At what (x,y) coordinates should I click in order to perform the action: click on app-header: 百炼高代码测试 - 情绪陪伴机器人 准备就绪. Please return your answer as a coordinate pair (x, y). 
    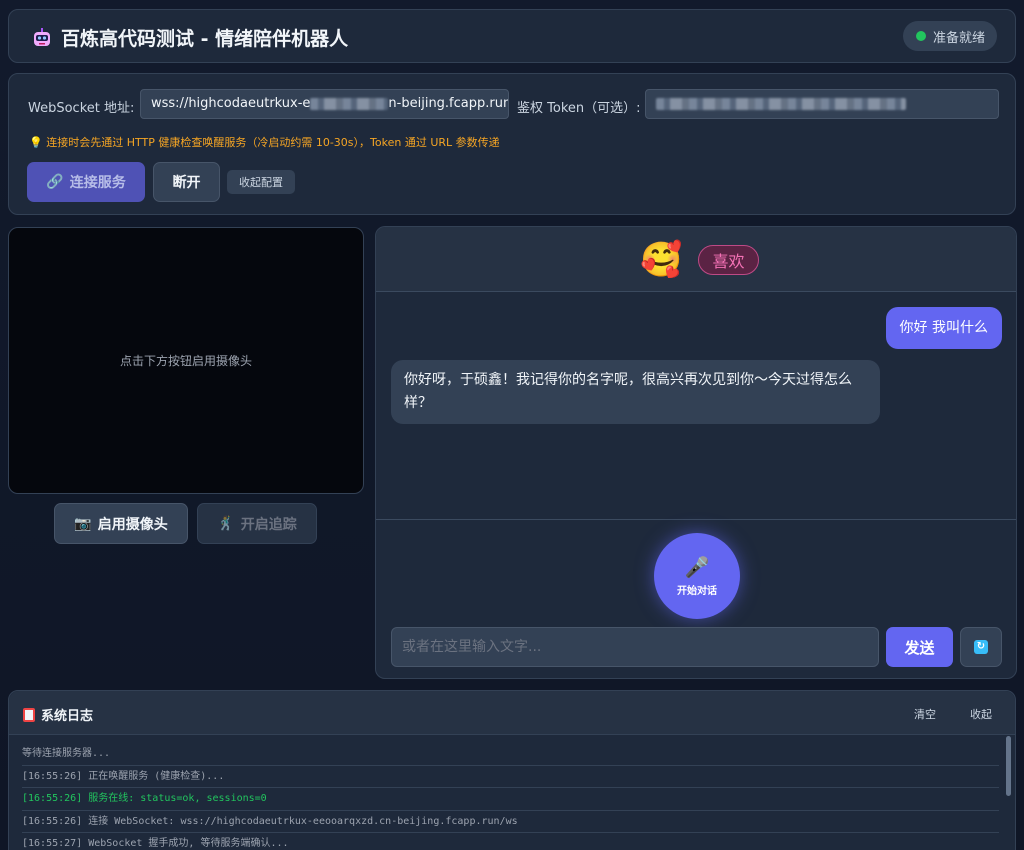
    Looking at the image, I should click on (512, 36).